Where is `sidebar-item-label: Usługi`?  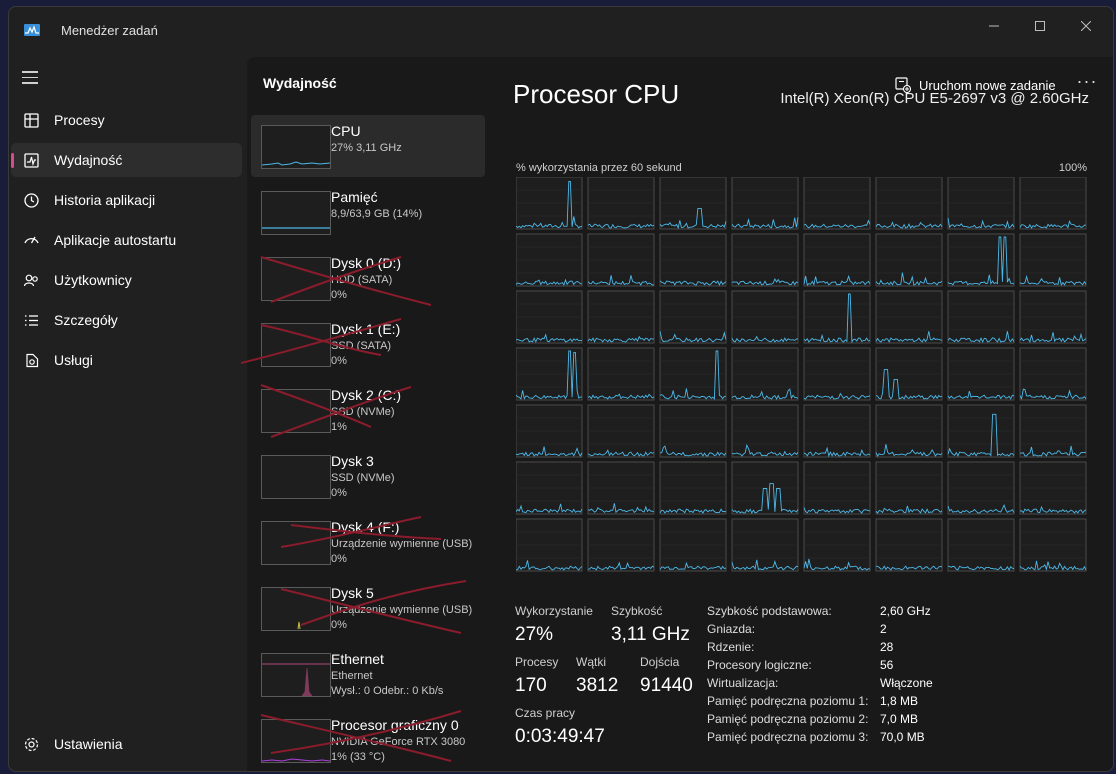 sidebar-item-label: Usługi is located at coordinates (73, 360).